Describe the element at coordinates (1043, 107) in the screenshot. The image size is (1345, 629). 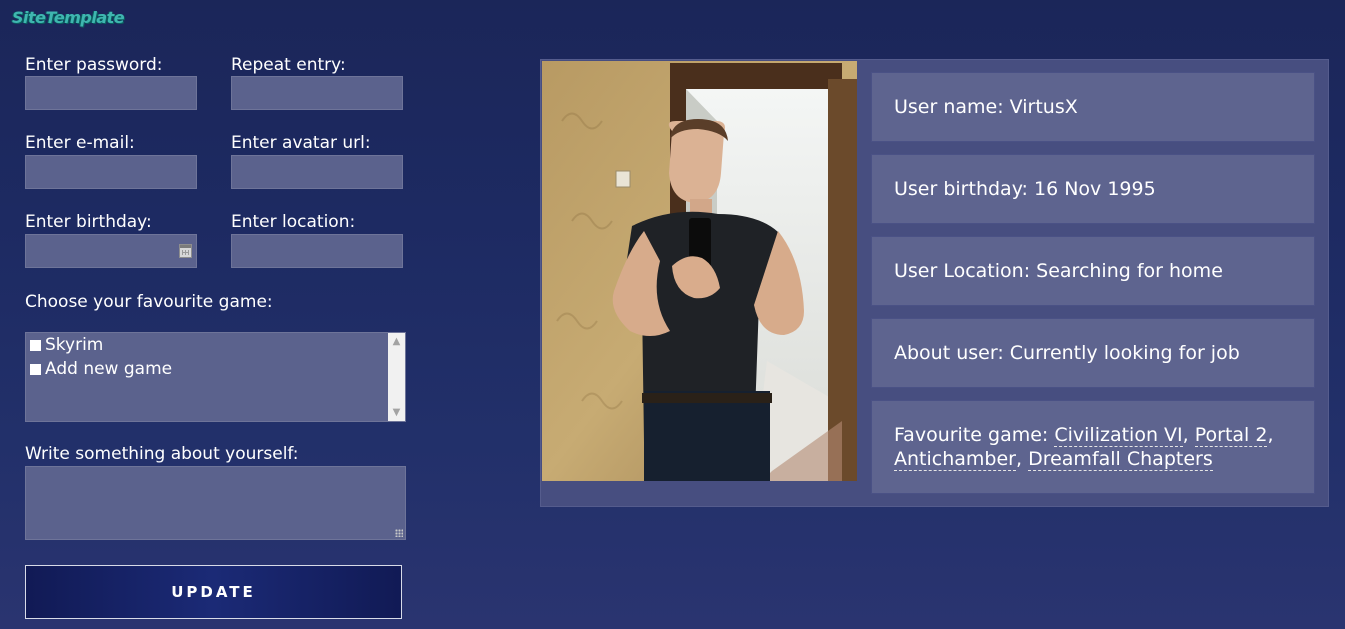
I see `user-name-value: VirtusX` at that location.